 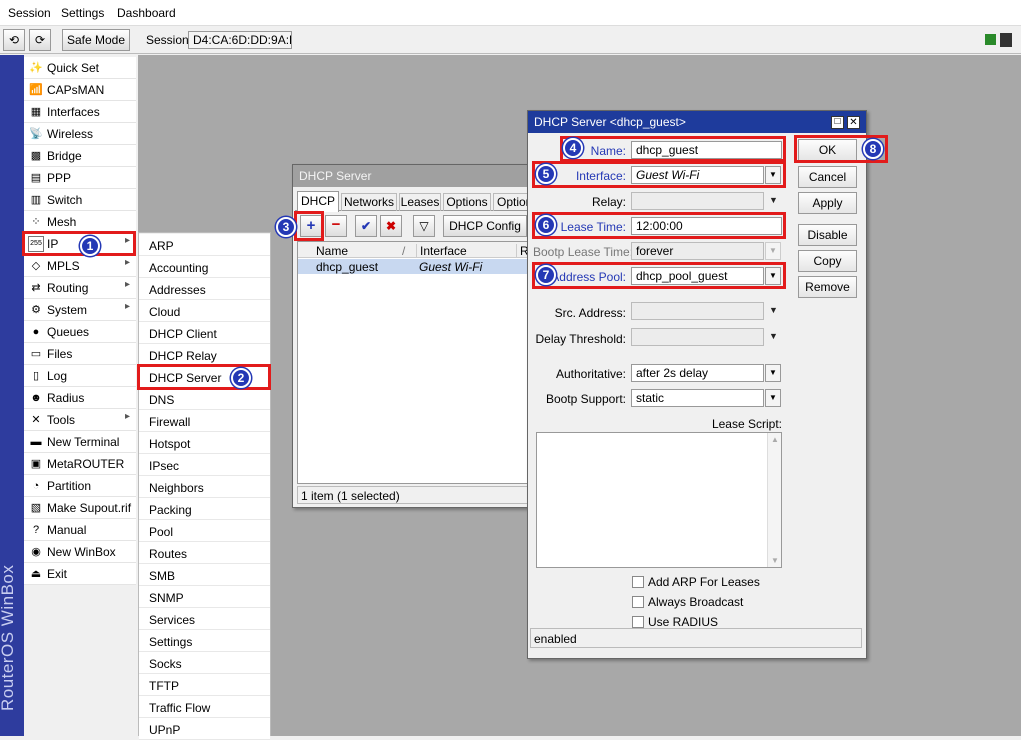 What do you see at coordinates (366, 226) in the screenshot?
I see `enable-check-icon: ✔` at bounding box center [366, 226].